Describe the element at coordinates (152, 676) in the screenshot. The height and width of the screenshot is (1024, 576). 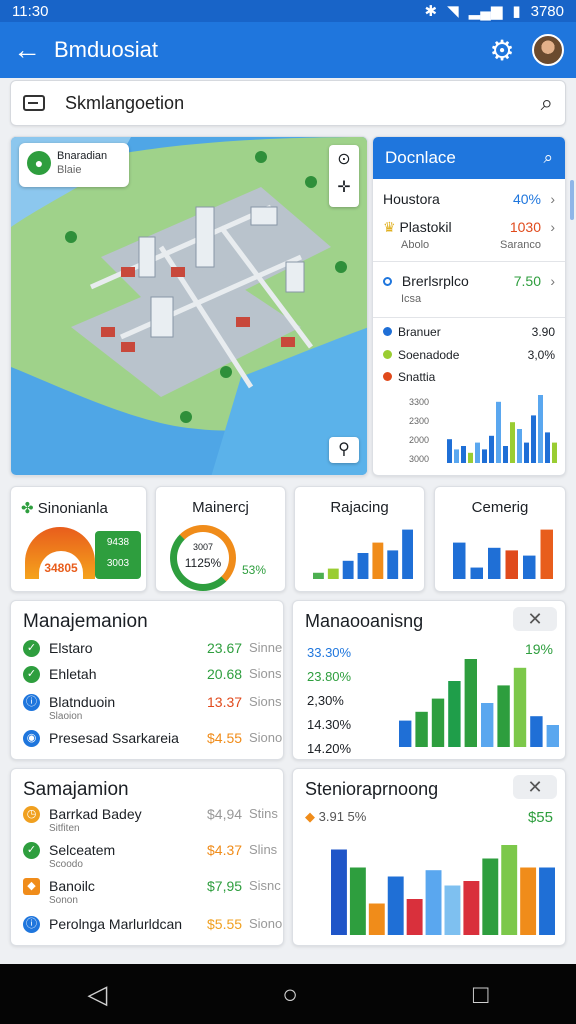
I see `list-item: ✓ Ehletah 20.68 Sions` at that location.